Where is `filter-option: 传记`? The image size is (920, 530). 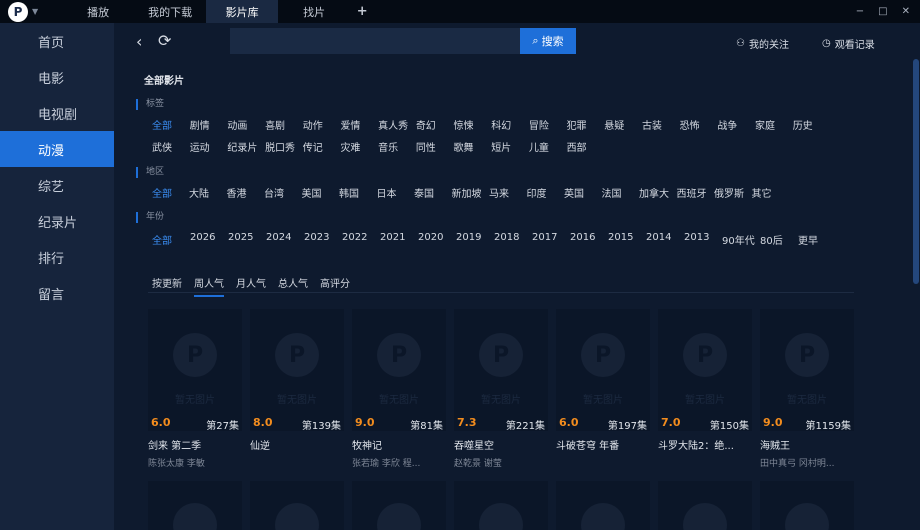
filter-option: 传记 is located at coordinates (322, 150).